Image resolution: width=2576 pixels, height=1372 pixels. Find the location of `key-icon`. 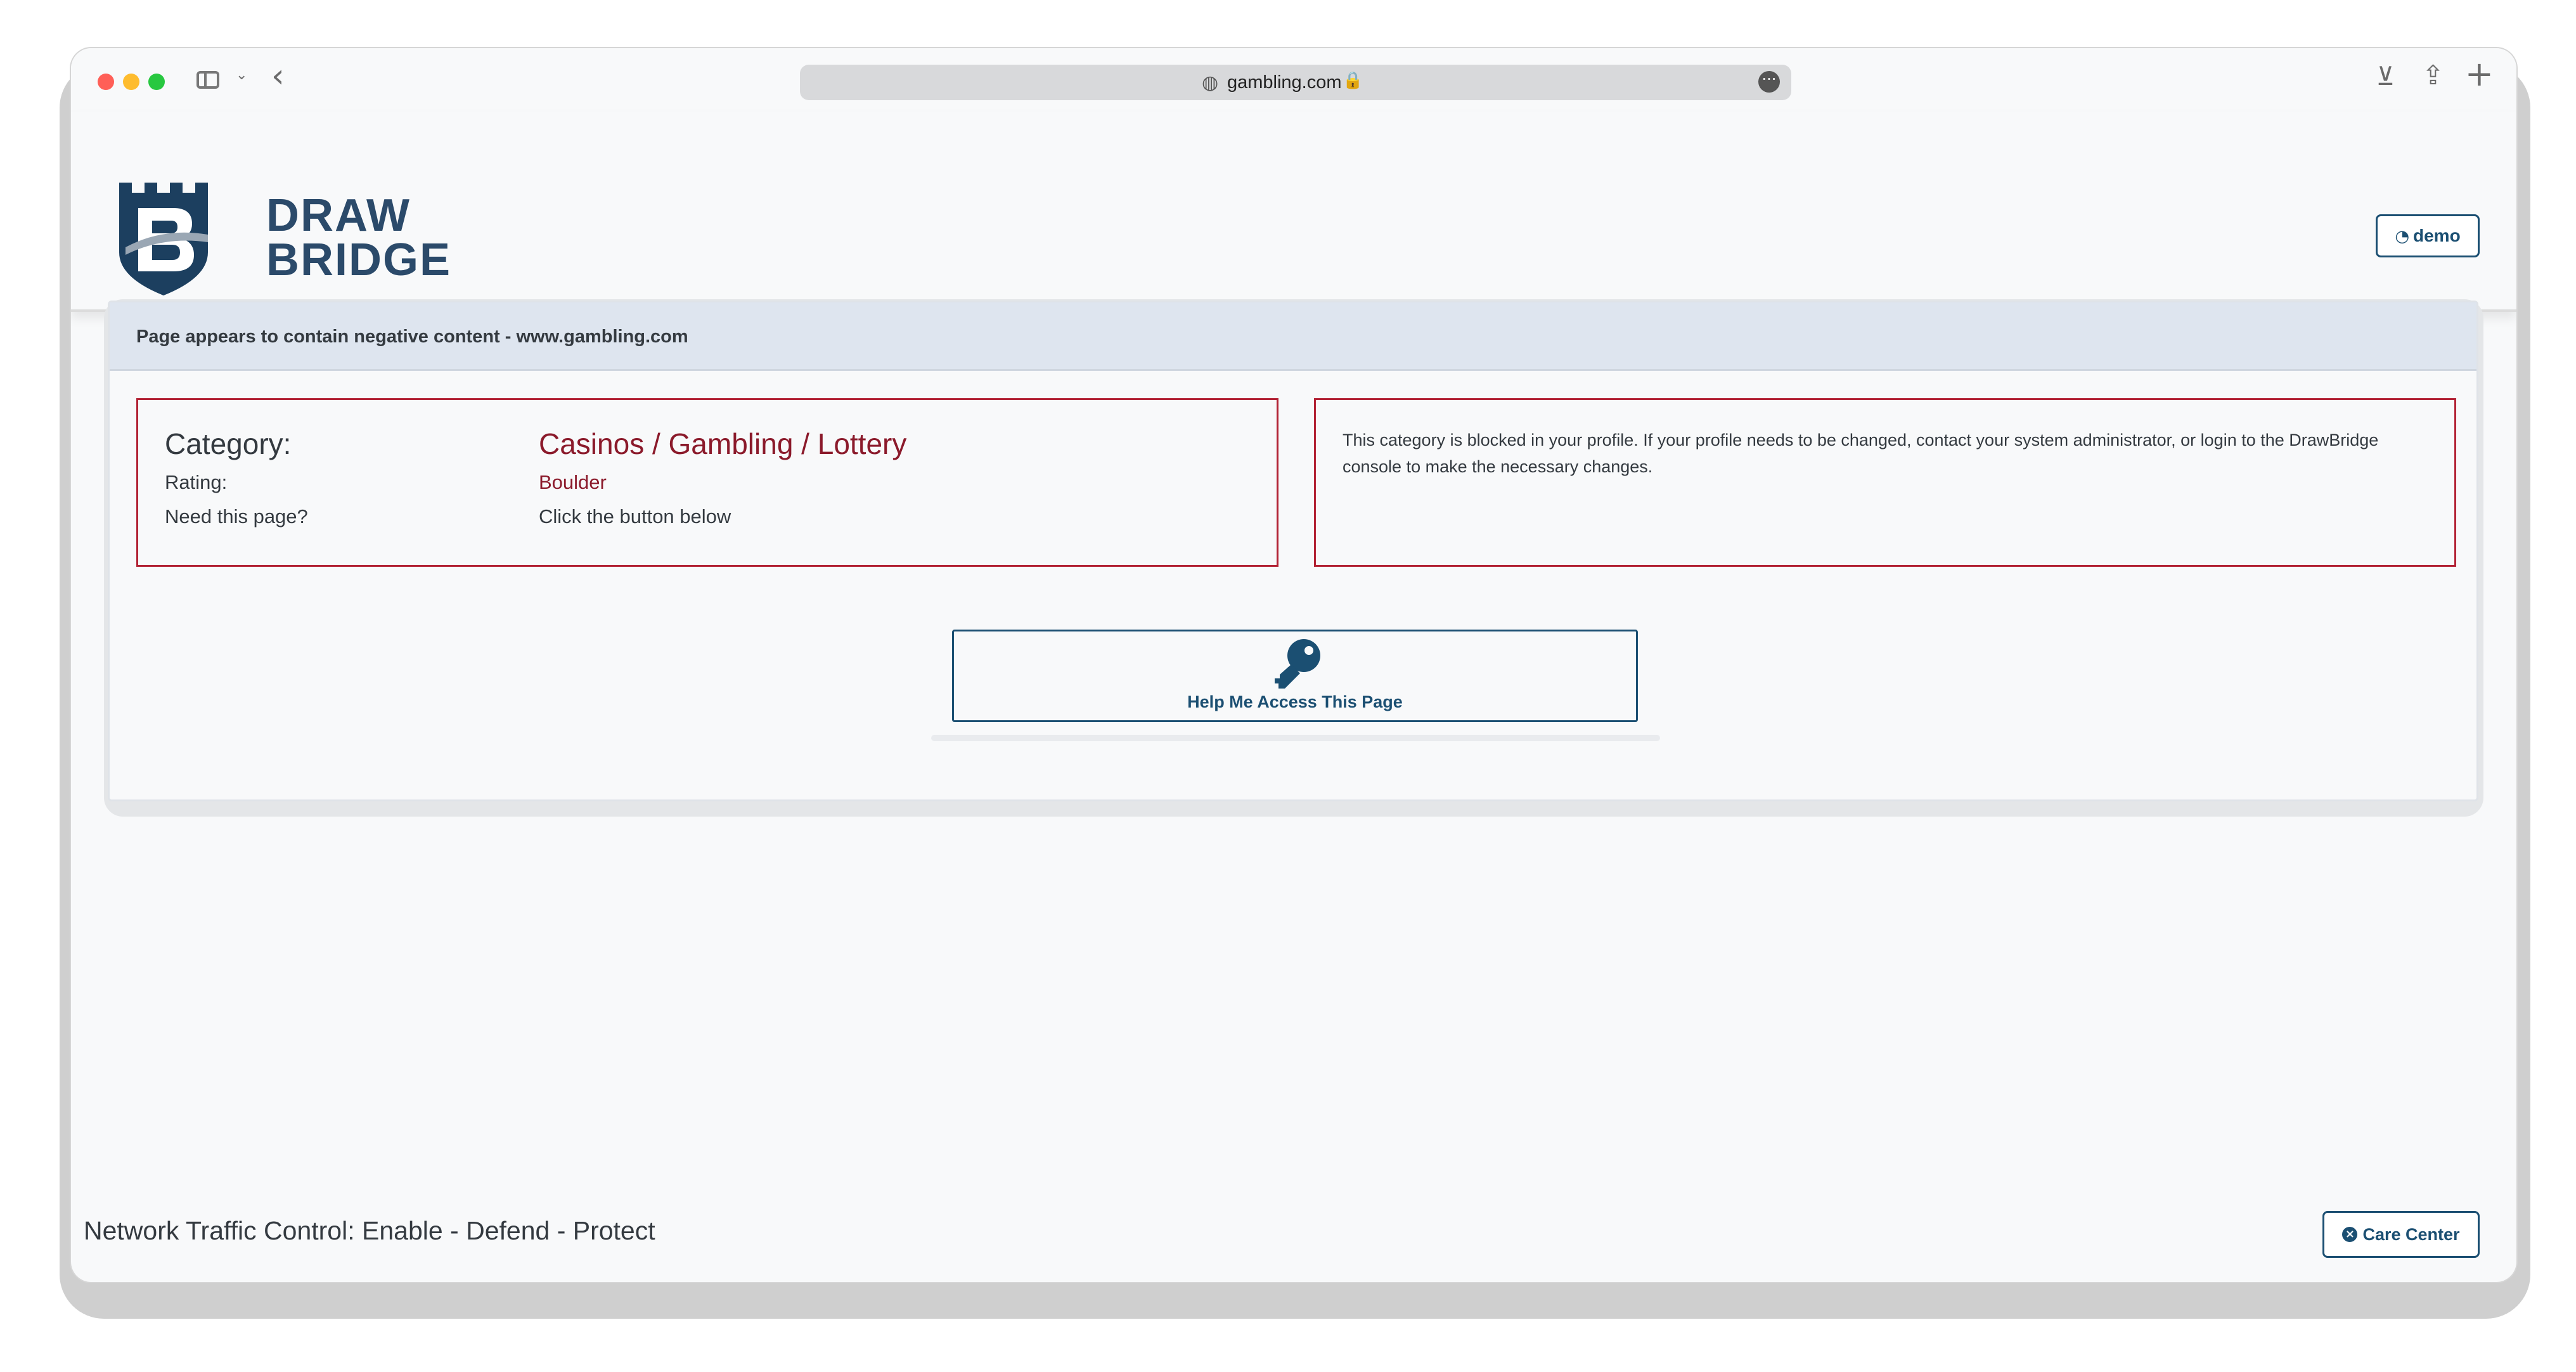

key-icon is located at coordinates (1297, 664).